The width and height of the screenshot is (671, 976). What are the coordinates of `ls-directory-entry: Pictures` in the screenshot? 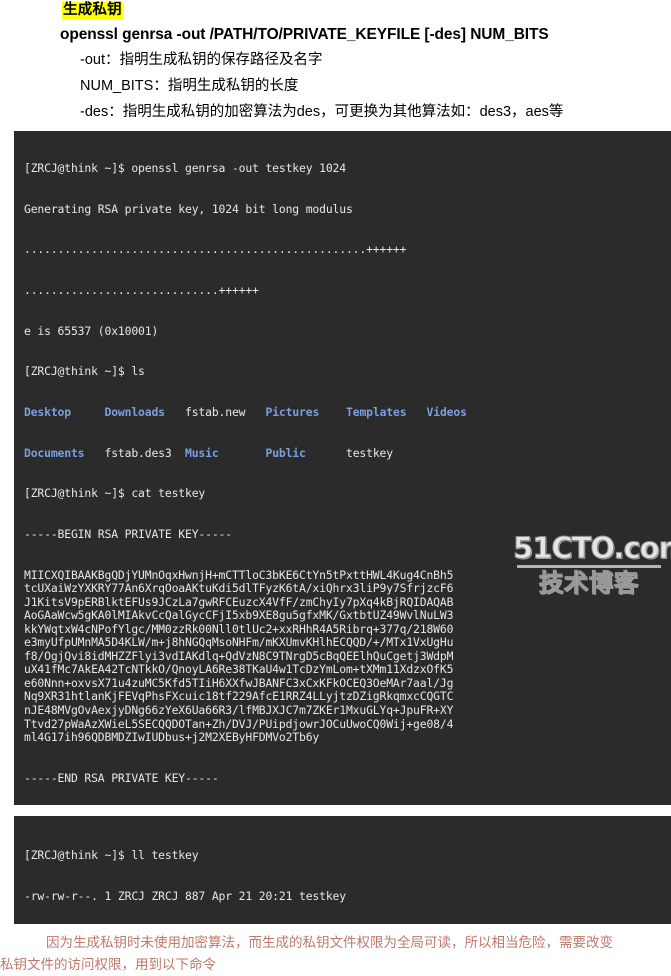 It's located at (292, 411).